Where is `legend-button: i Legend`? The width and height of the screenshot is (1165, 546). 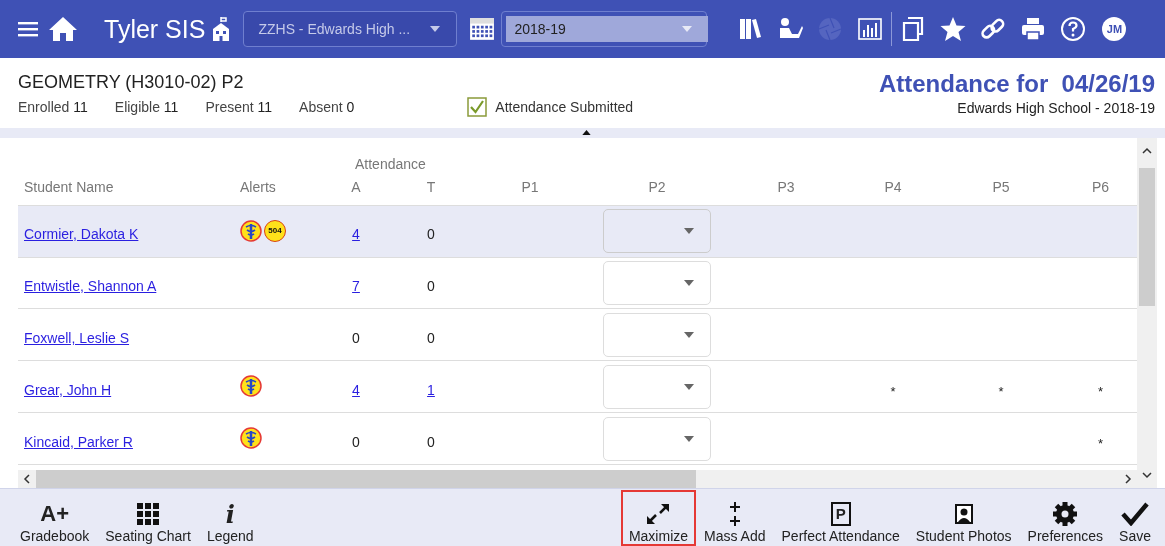
legend-button: i Legend is located at coordinates (230, 518).